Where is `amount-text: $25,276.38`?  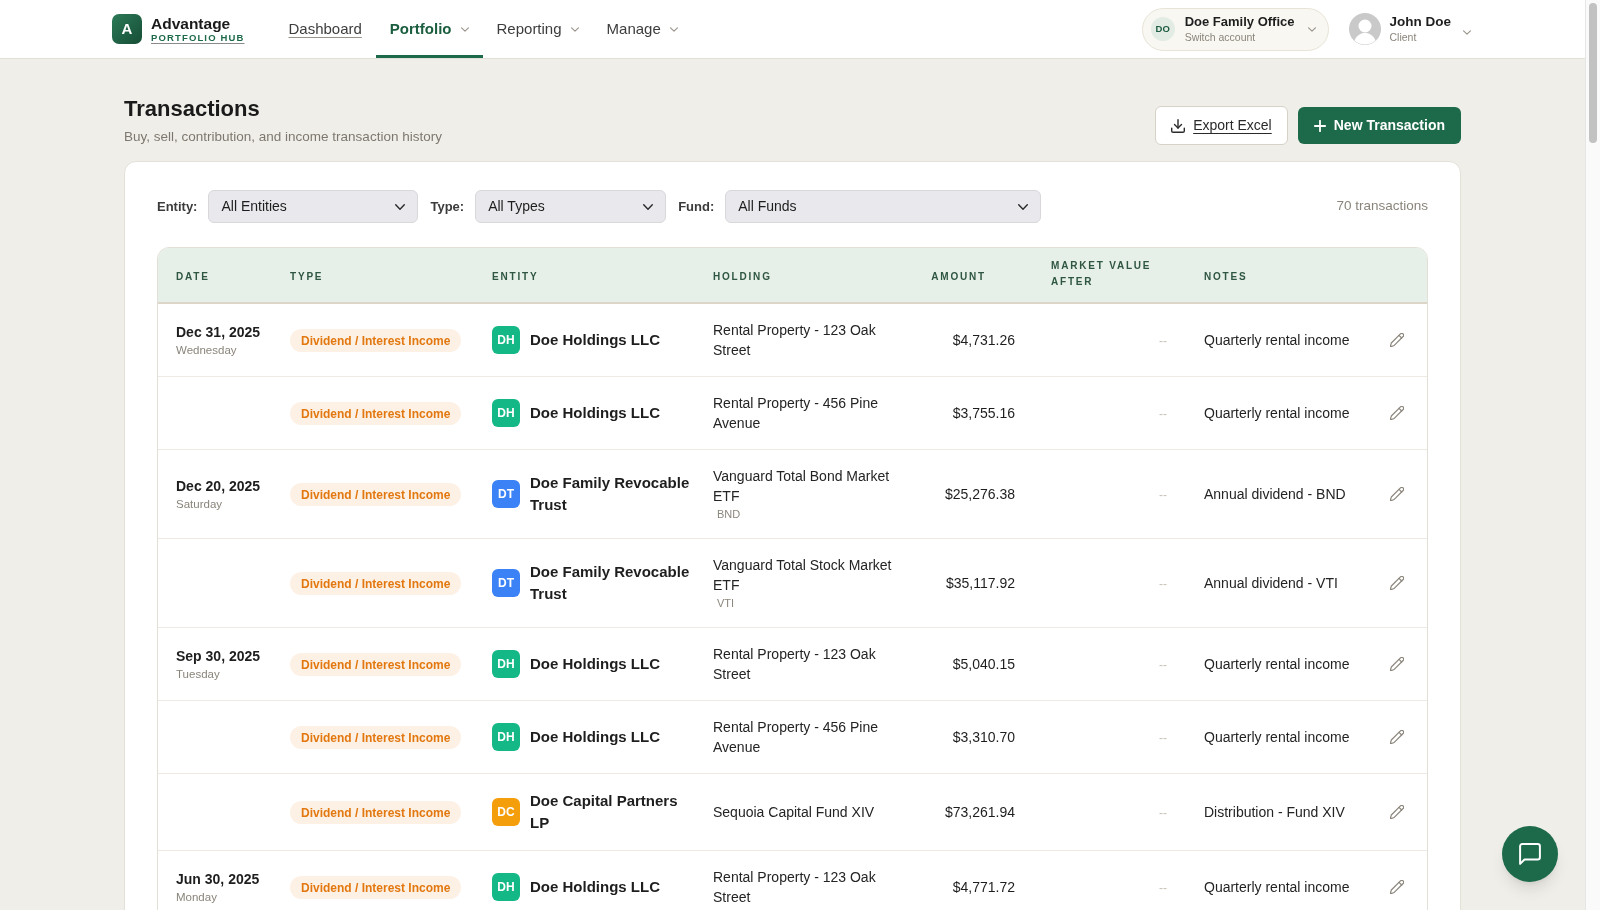 amount-text: $25,276.38 is located at coordinates (979, 494).